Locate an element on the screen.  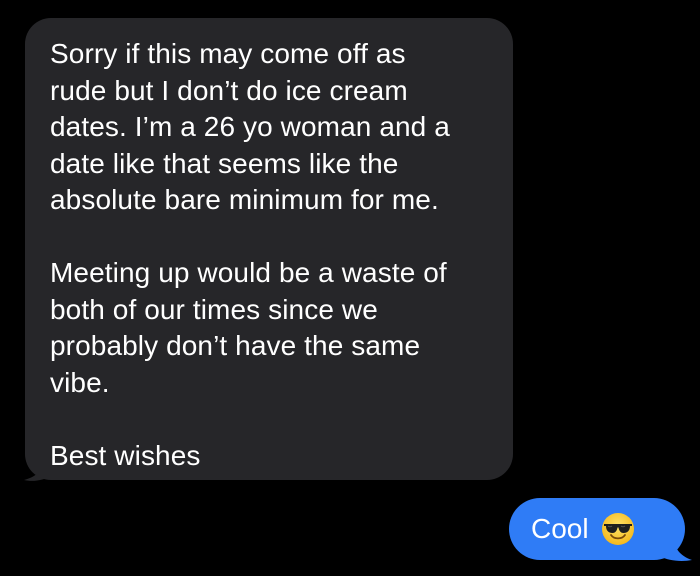
sent-message-bubble: Cool is located at coordinates (597, 529).